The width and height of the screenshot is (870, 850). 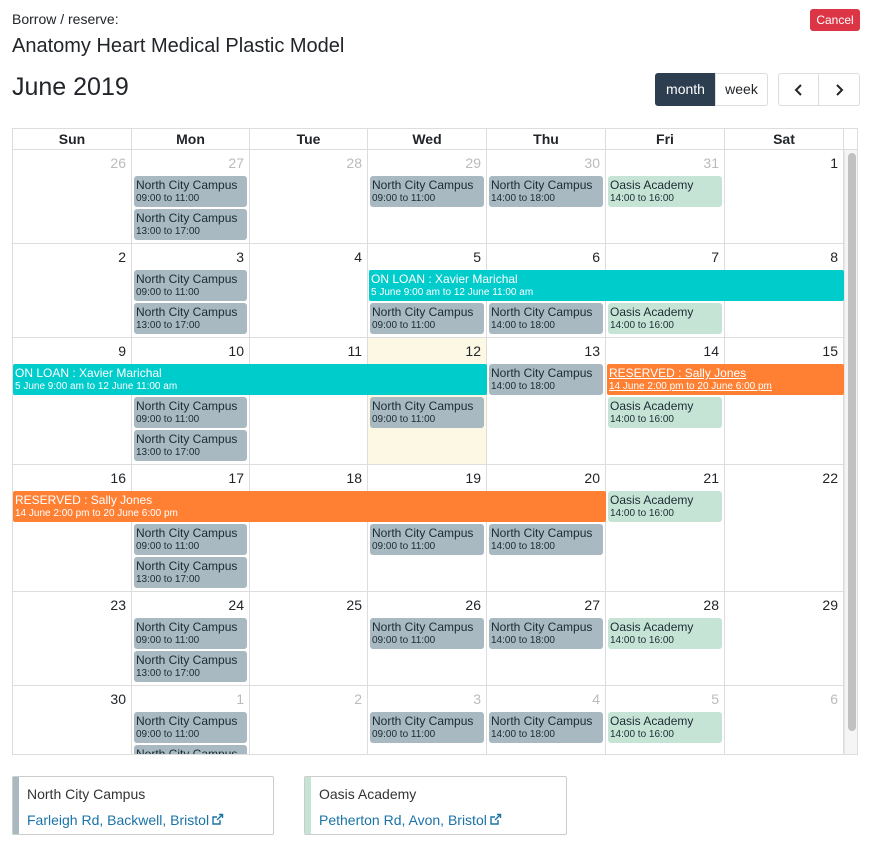 What do you see at coordinates (70, 87) in the screenshot?
I see `calendar-title: June 2019` at bounding box center [70, 87].